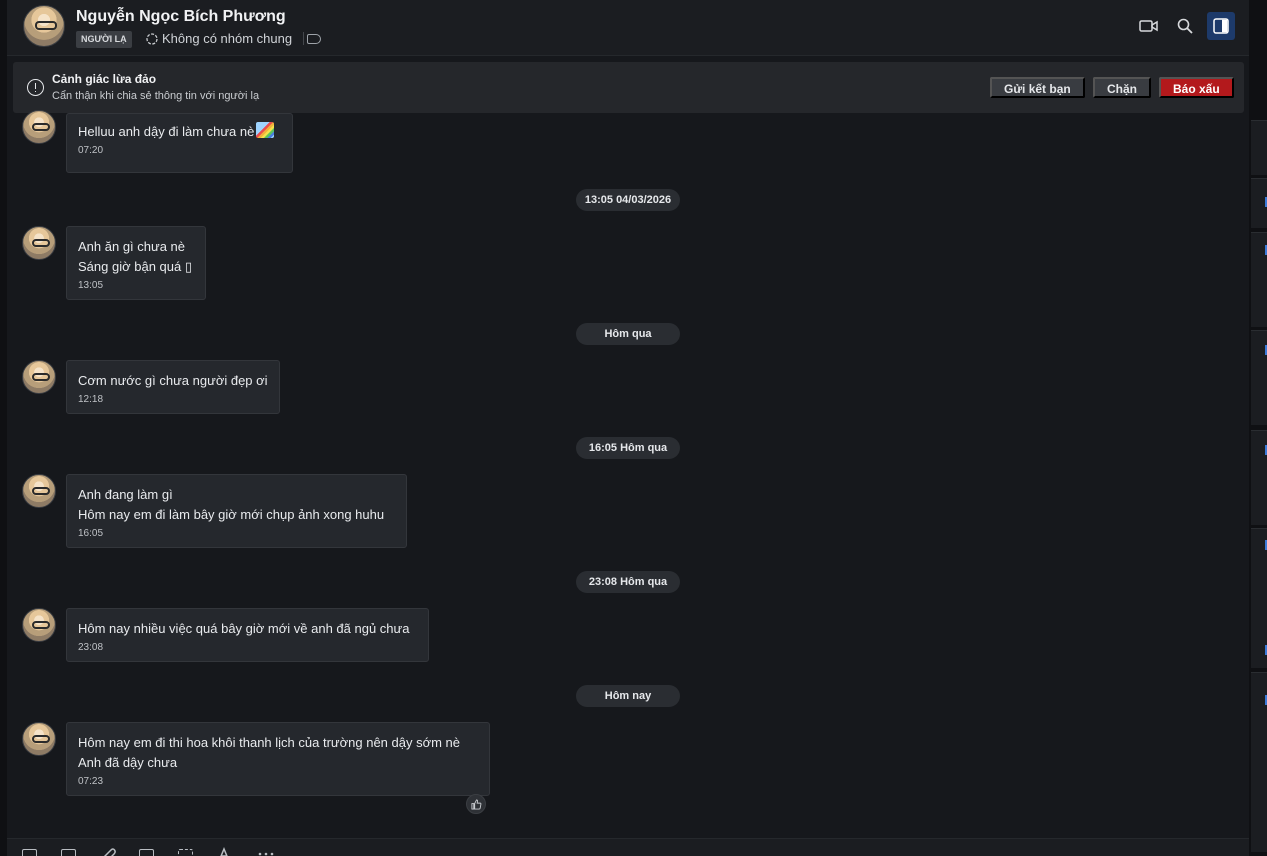 The height and width of the screenshot is (856, 1267). Describe the element at coordinates (91, 399) in the screenshot. I see `message-time: 12:18` at that location.